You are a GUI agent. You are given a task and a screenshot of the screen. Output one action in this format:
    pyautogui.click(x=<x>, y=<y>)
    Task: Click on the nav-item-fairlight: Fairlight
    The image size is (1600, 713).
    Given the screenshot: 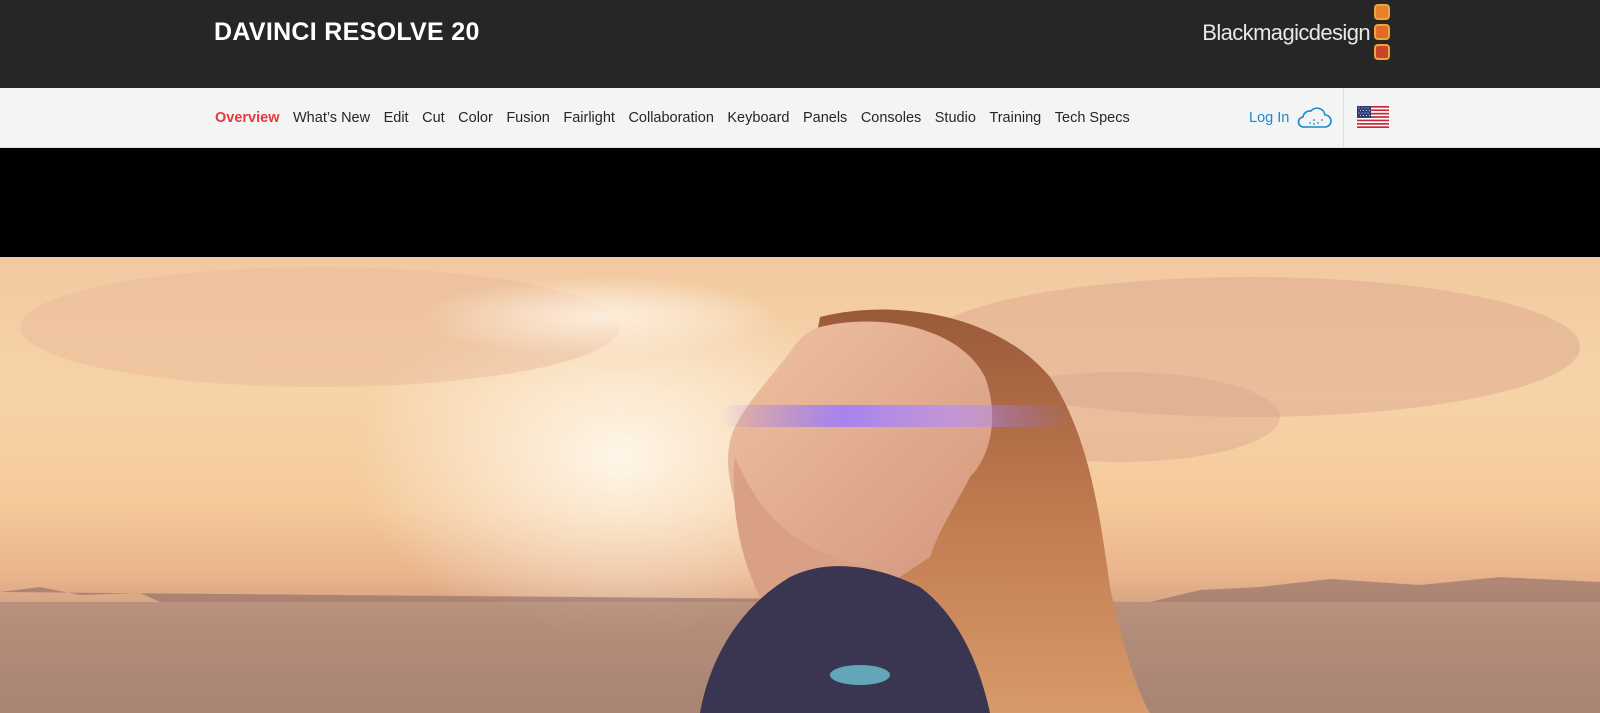 What is the action you would take?
    pyautogui.click(x=589, y=118)
    